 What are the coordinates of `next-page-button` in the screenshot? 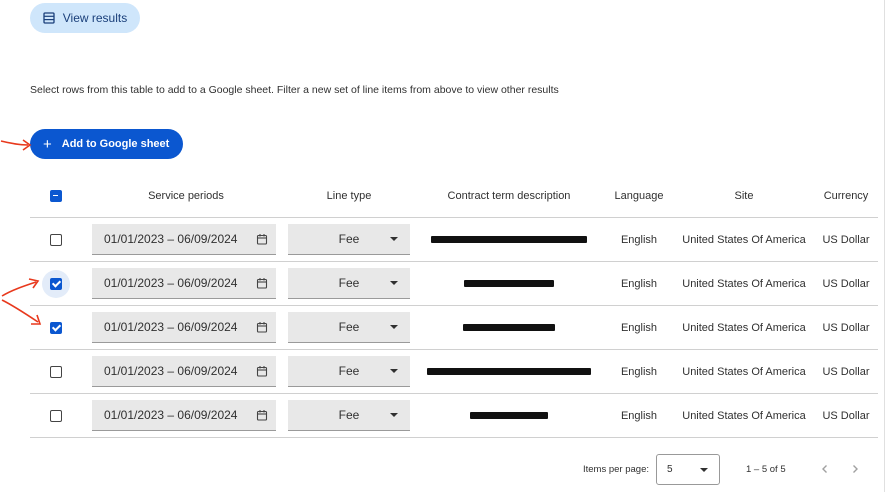 It's located at (855, 469).